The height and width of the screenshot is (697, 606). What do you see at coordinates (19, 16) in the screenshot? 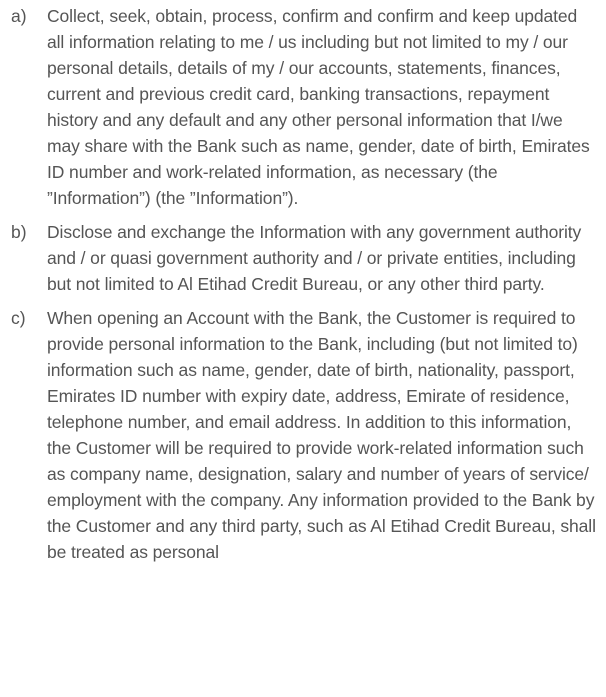
I see `clause-marker: a)` at bounding box center [19, 16].